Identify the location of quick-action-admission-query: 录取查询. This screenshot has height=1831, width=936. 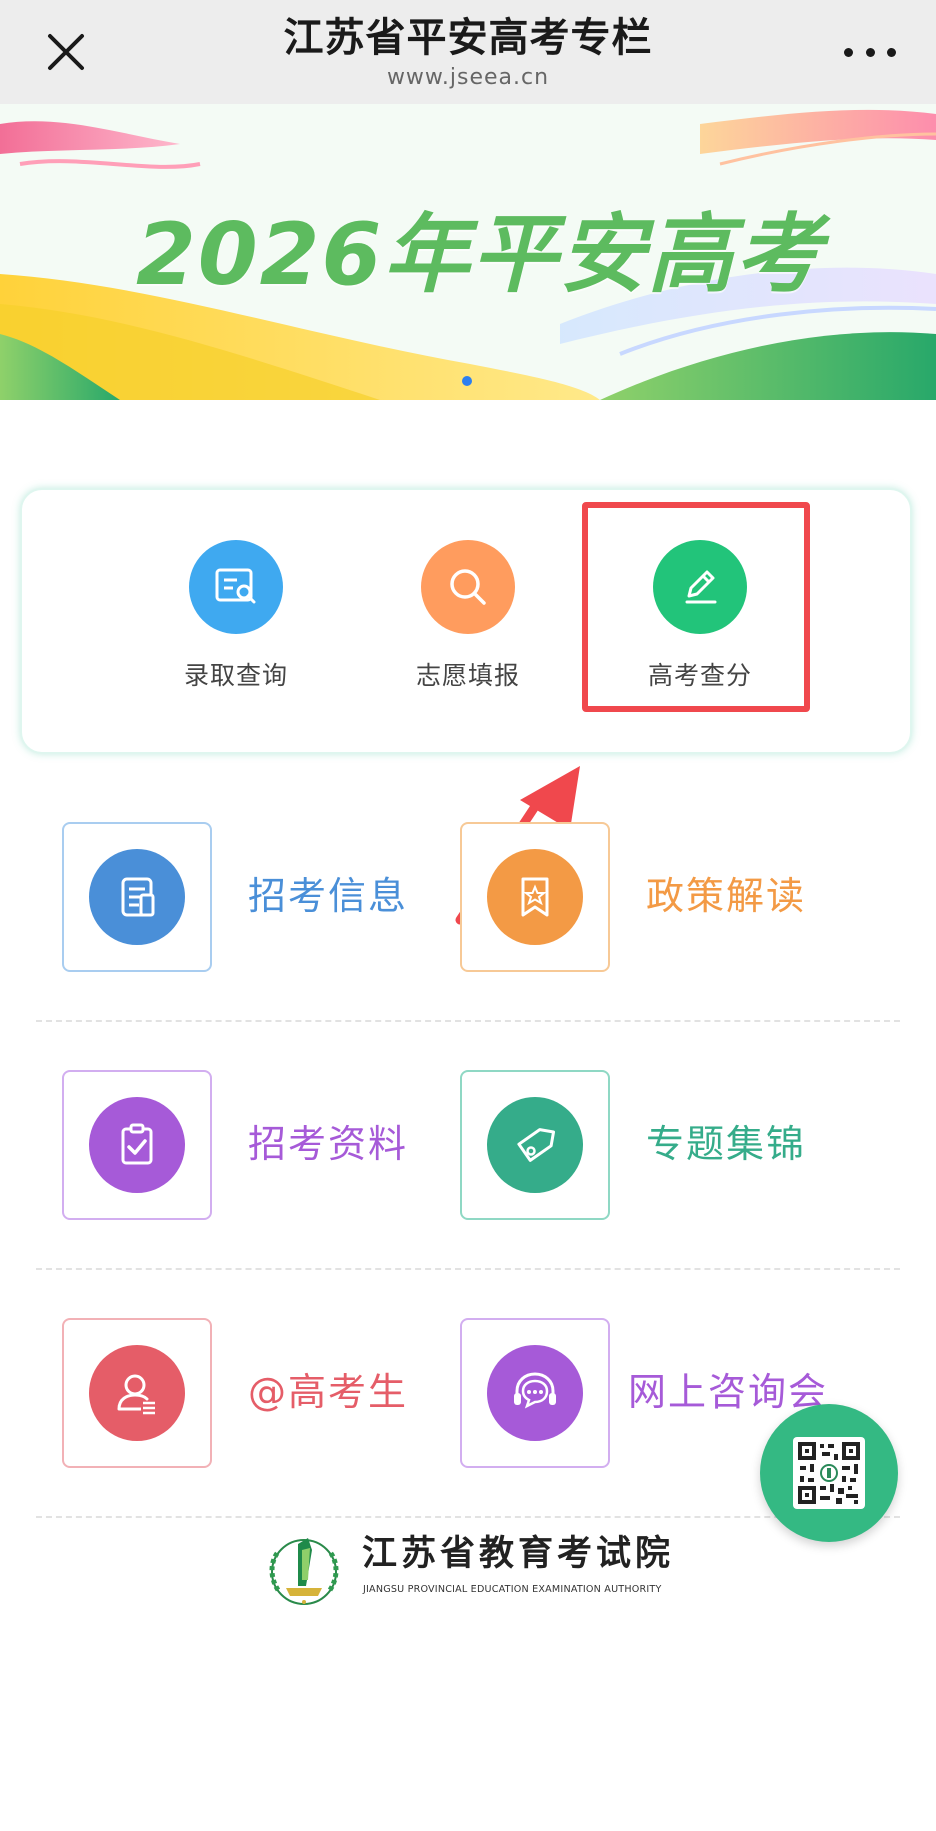
(236, 616).